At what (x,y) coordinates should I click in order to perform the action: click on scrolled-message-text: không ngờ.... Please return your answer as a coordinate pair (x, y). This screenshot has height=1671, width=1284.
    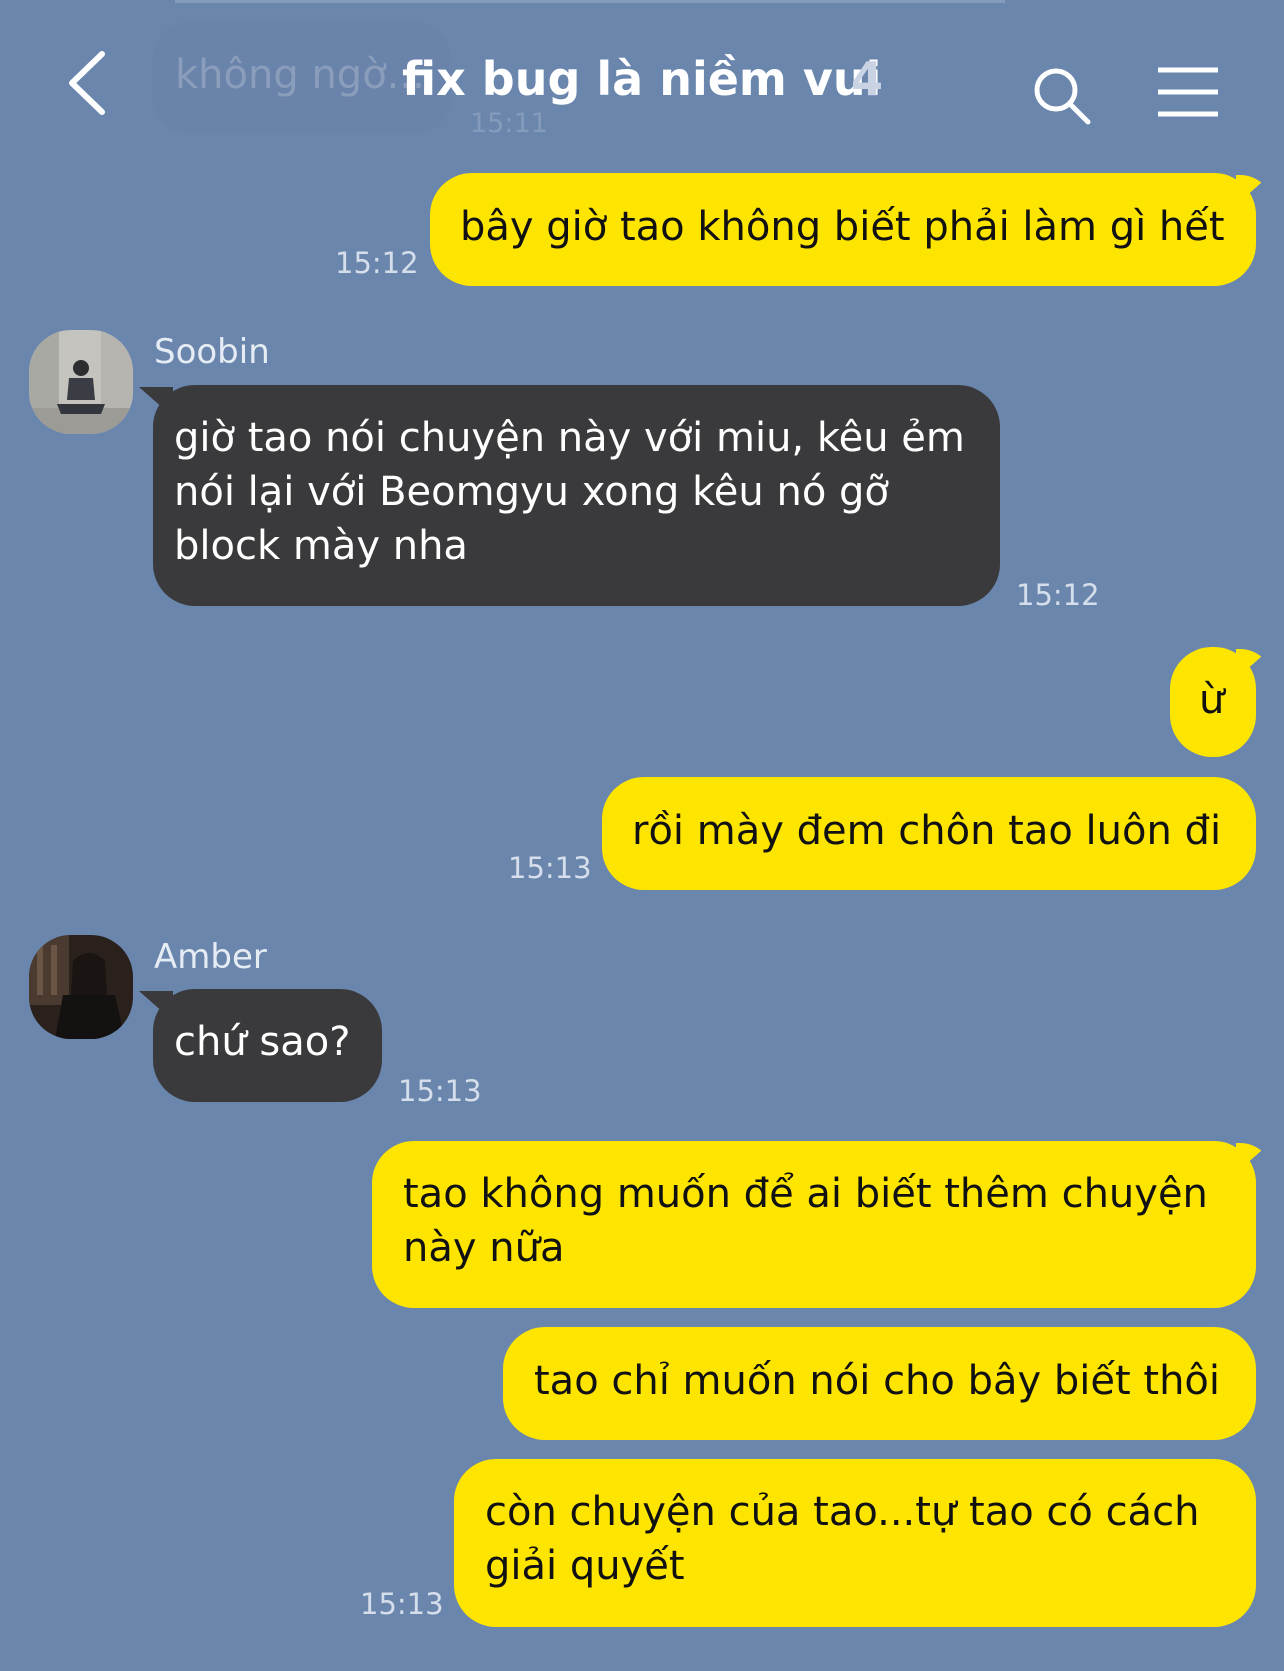
    Looking at the image, I should click on (300, 75).